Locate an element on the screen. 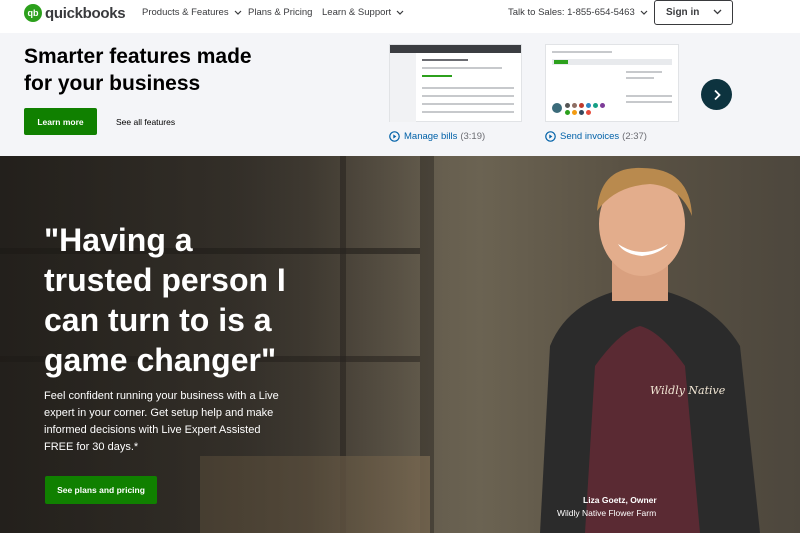 Image resolution: width=800 pixels, height=533 pixels. send-invoices-video-link: Send invoices (2:37) is located at coordinates (596, 136).